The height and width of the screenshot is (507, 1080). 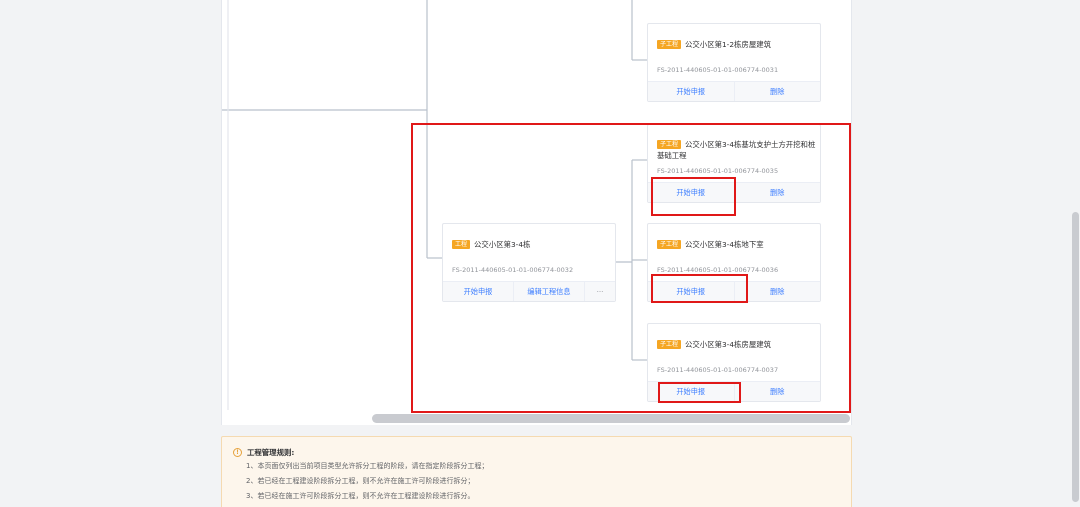 What do you see at coordinates (691, 91) in the screenshot?
I see `start-declare-button: 开始申报` at bounding box center [691, 91].